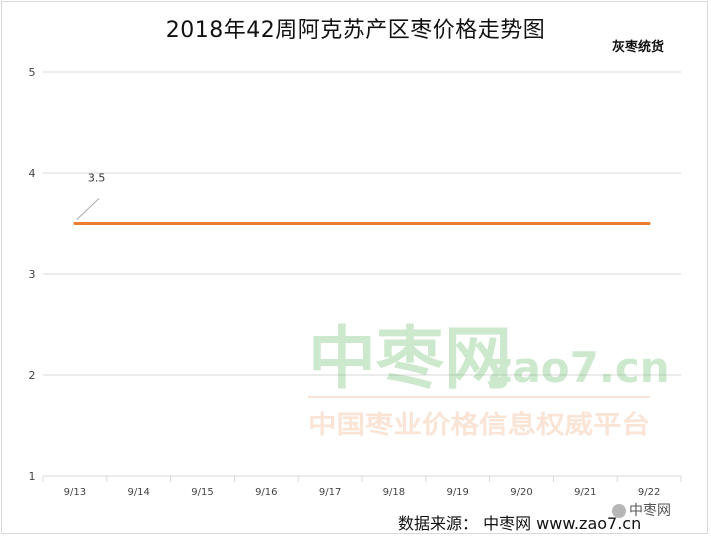 This screenshot has width=711, height=537. I want to click on series-layer: 3.5, so click(362, 198).